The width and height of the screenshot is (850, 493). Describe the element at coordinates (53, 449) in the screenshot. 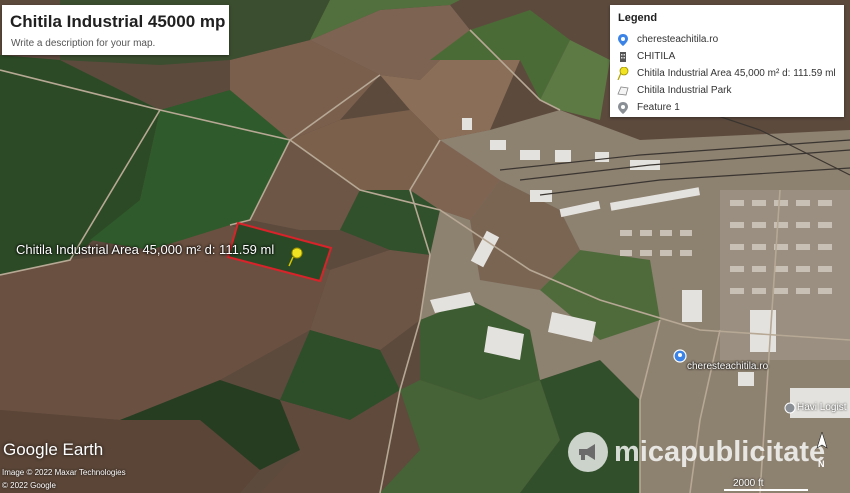

I see `google-earth-logo: Google Earth` at that location.